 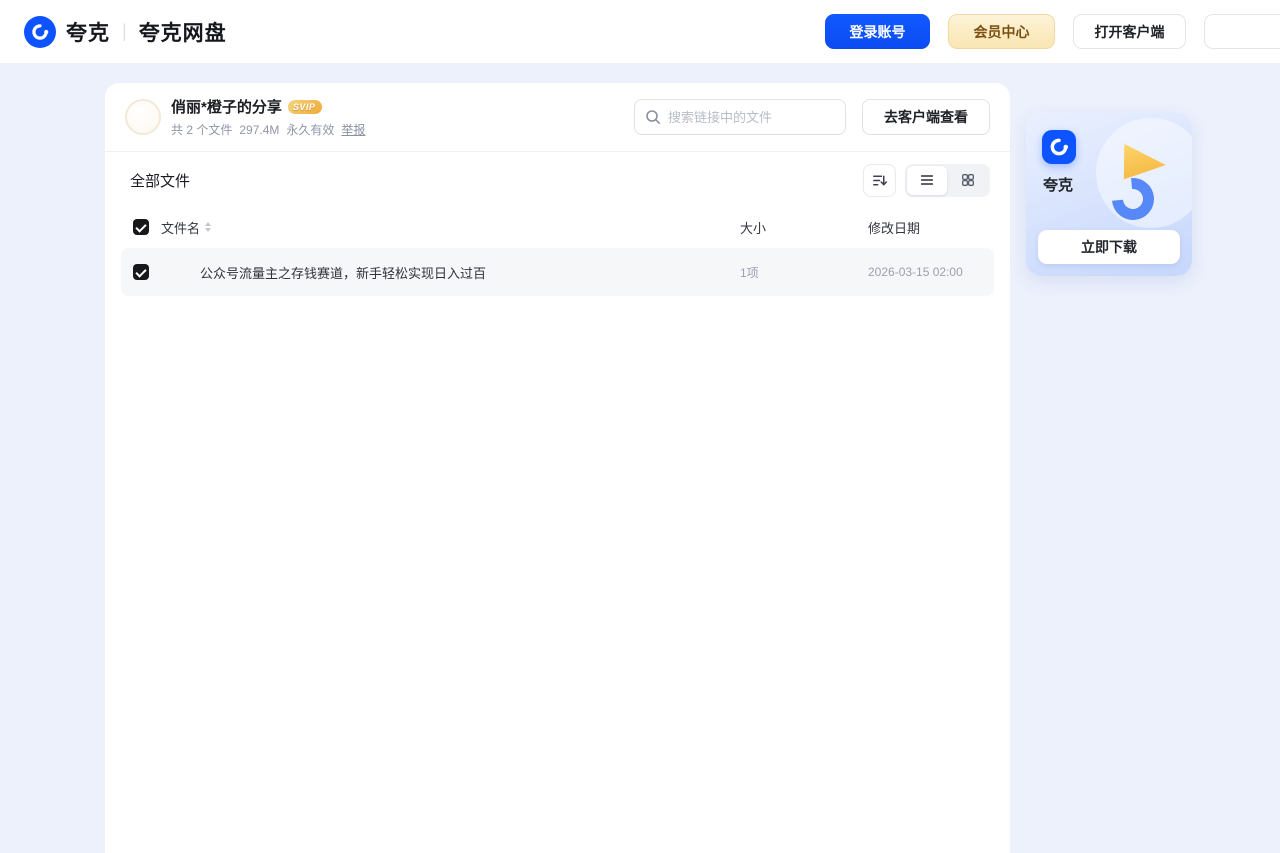 What do you see at coordinates (182, 33) in the screenshot?
I see `product-name: 夸克网盘` at bounding box center [182, 33].